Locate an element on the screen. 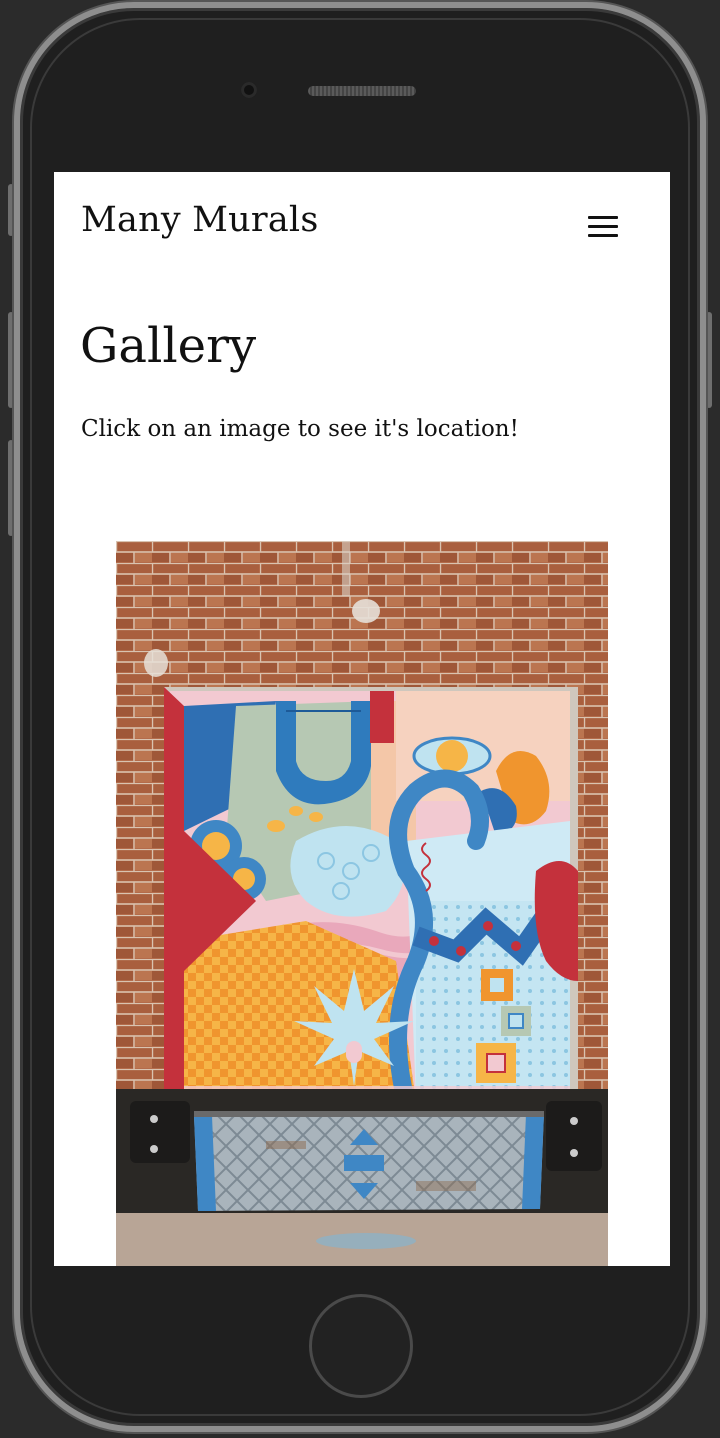 Image resolution: width=720 pixels, height=1438 pixels. intro-text: Click on an image to see it's location! is located at coordinates (300, 429).